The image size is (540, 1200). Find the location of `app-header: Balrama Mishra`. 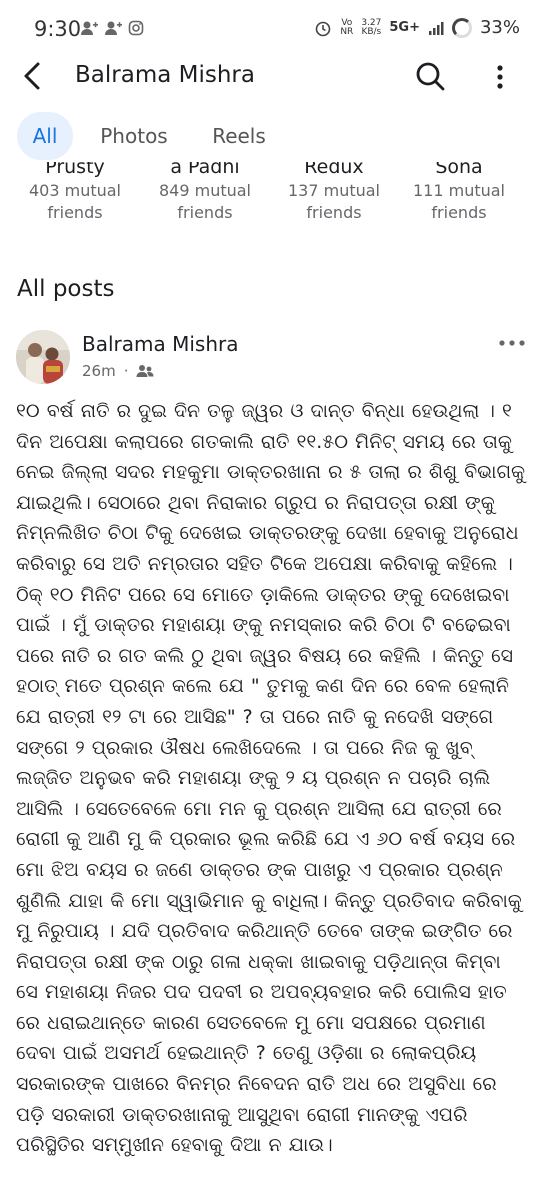

app-header: Balrama Mishra is located at coordinates (270, 76).